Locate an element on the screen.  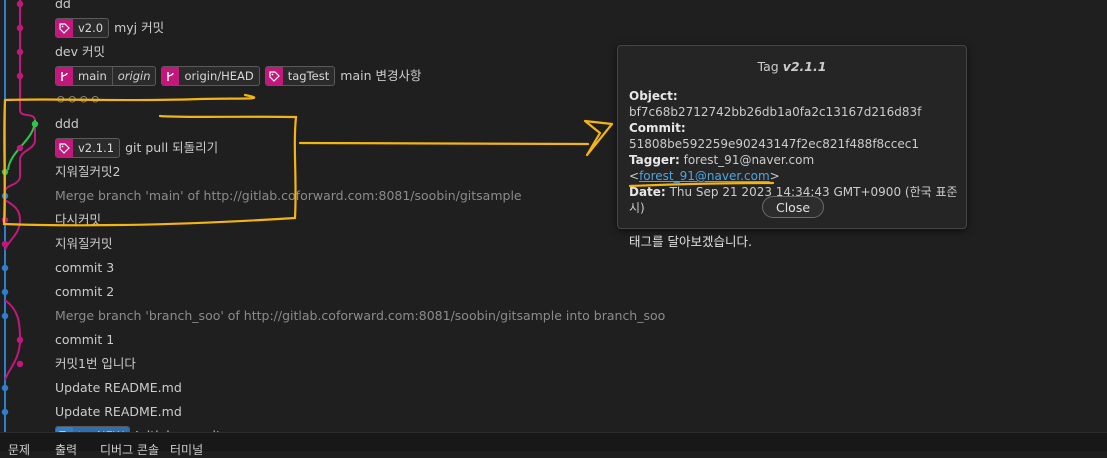
commit-row: commit 1 is located at coordinates (84, 340).